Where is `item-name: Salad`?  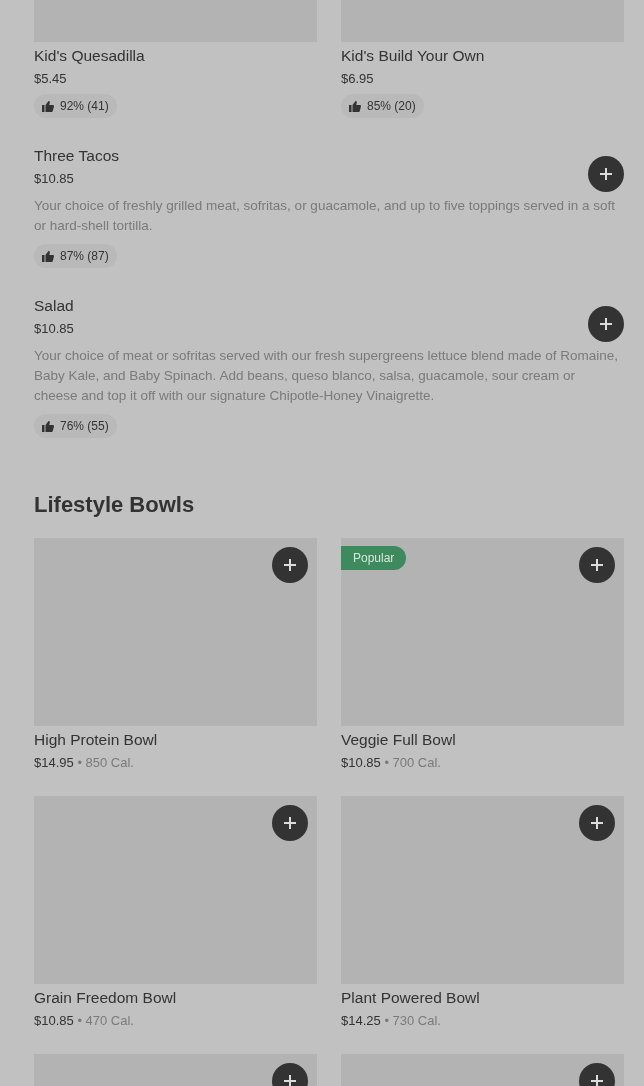 item-name: Salad is located at coordinates (54, 306).